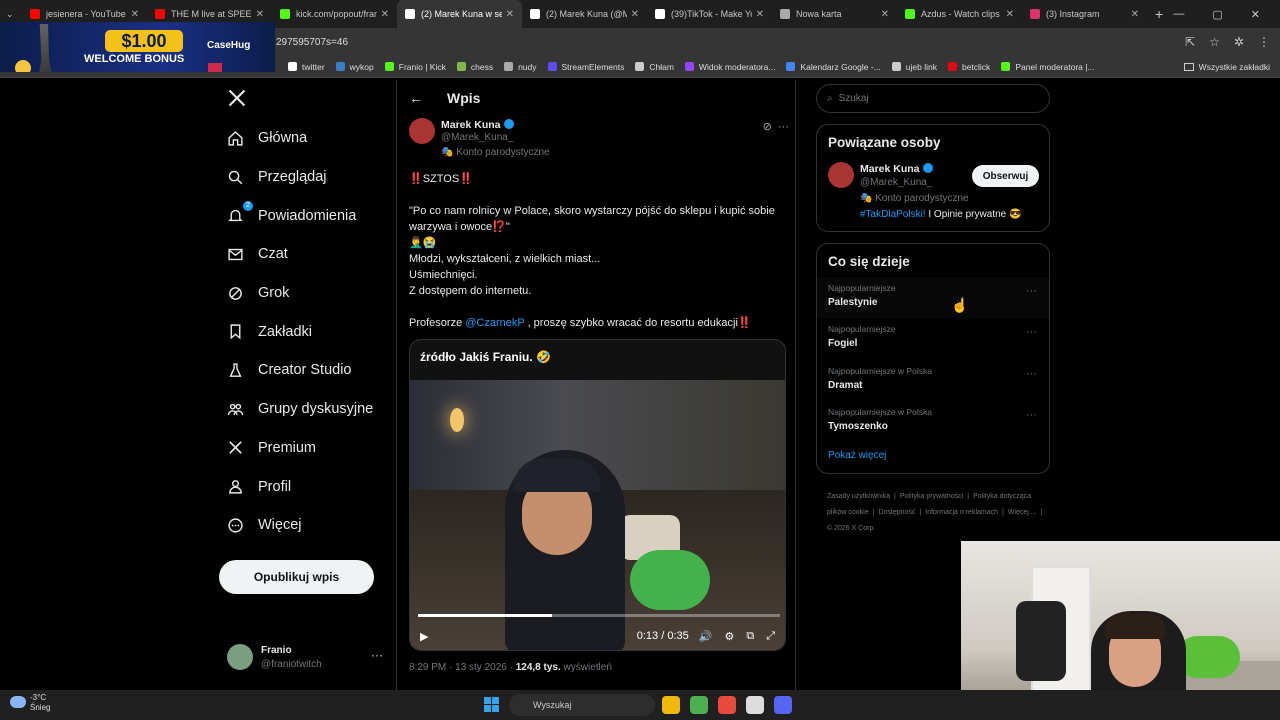 The width and height of the screenshot is (1280, 720). I want to click on footer-link: © 2026 X Corp., so click(851, 528).